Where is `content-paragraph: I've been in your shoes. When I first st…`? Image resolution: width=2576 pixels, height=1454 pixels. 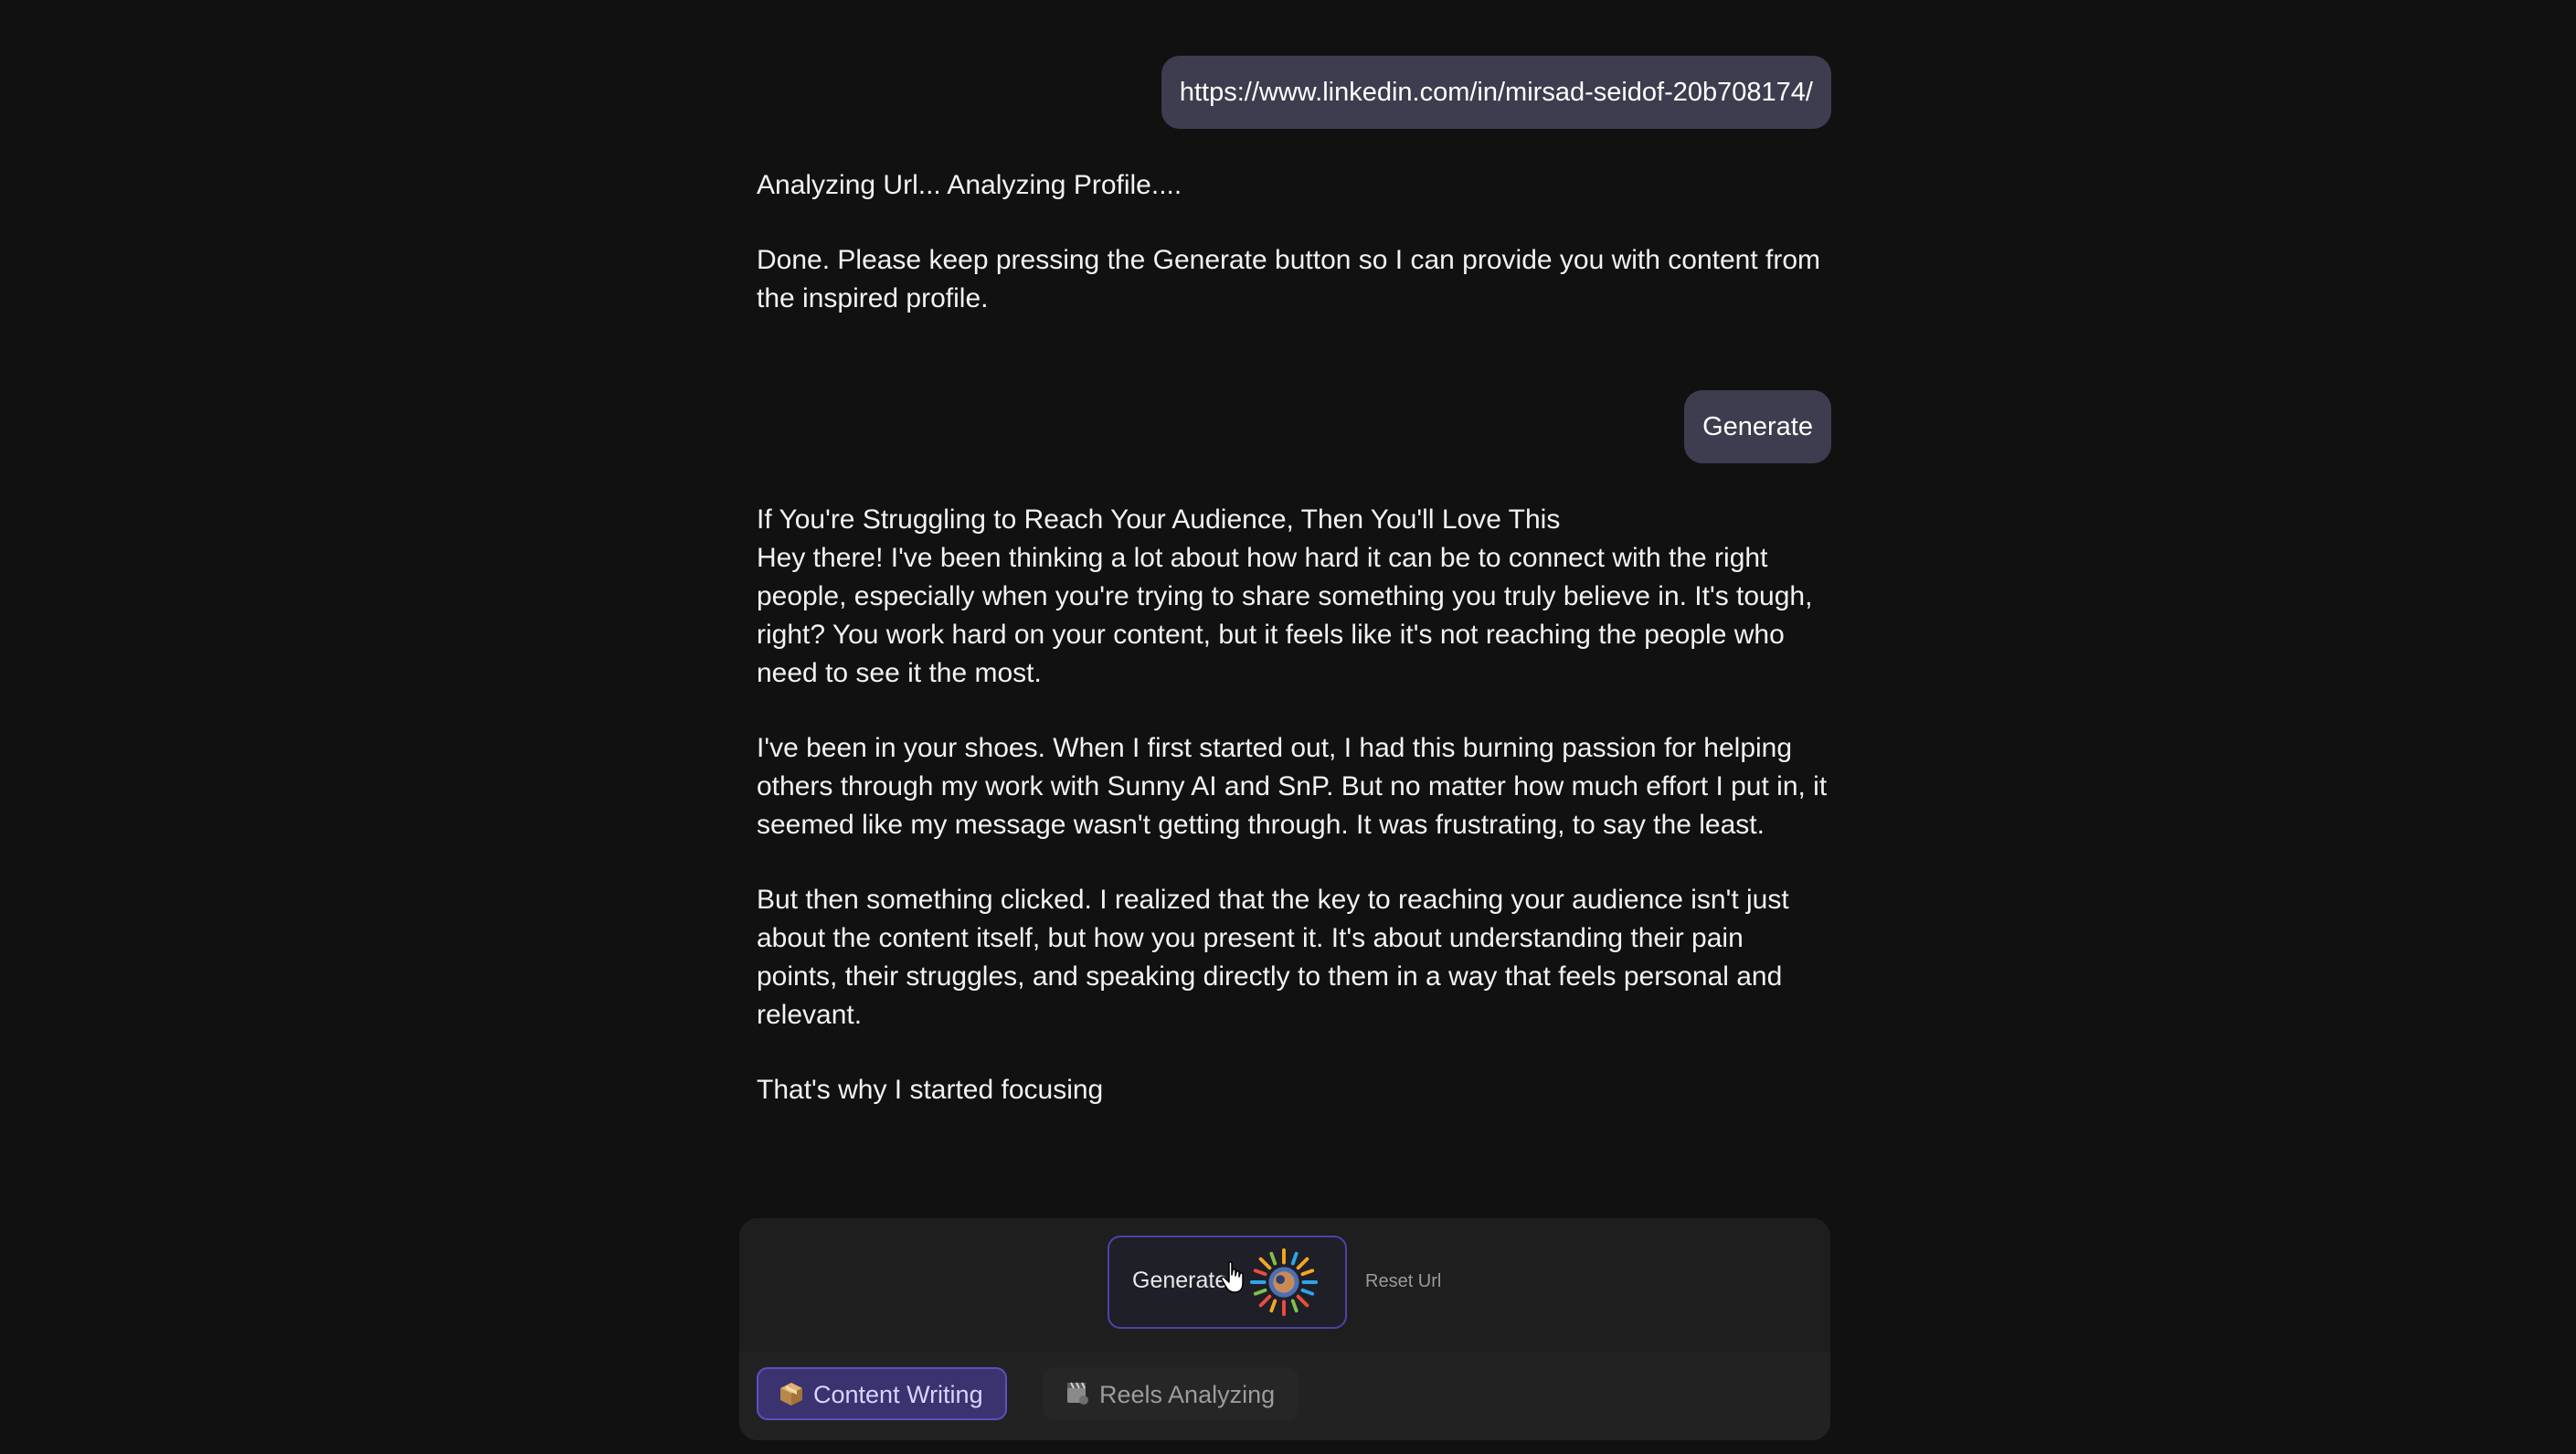 content-paragraph: I've been in your shoes. When I first st… is located at coordinates (1292, 786).